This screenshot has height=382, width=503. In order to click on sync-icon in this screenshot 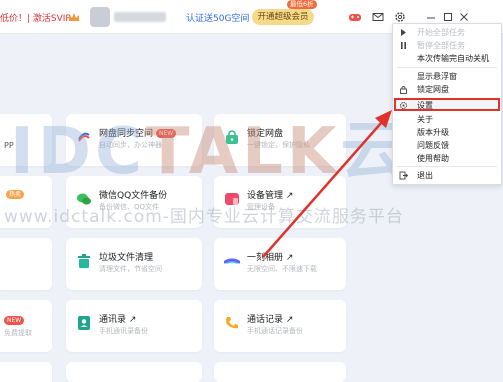, I will do `click(84, 137)`.